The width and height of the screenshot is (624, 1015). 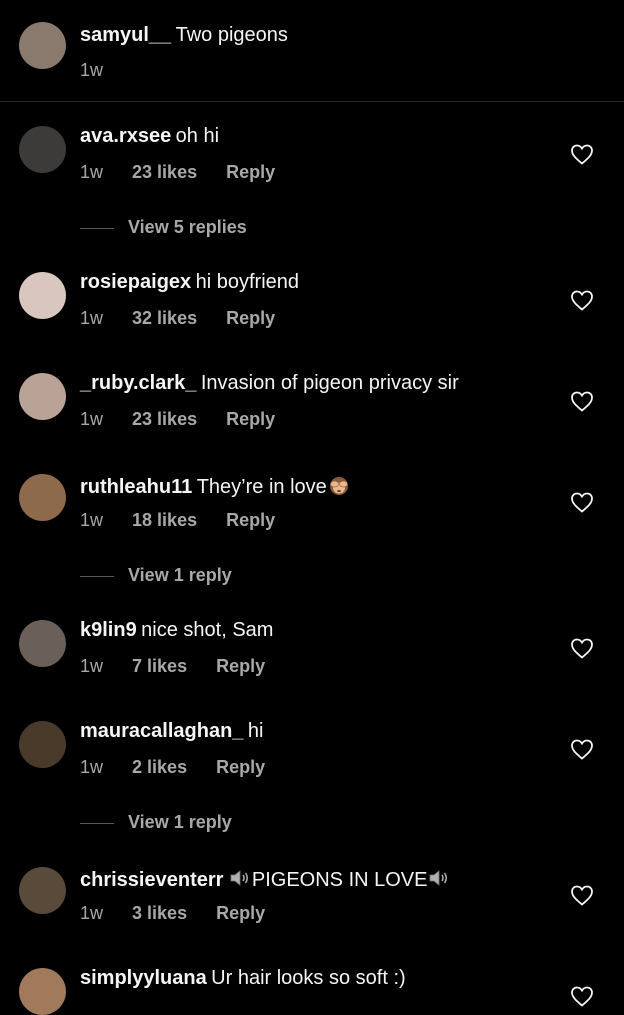 I want to click on username: rosiepaigex, so click(x=135, y=282).